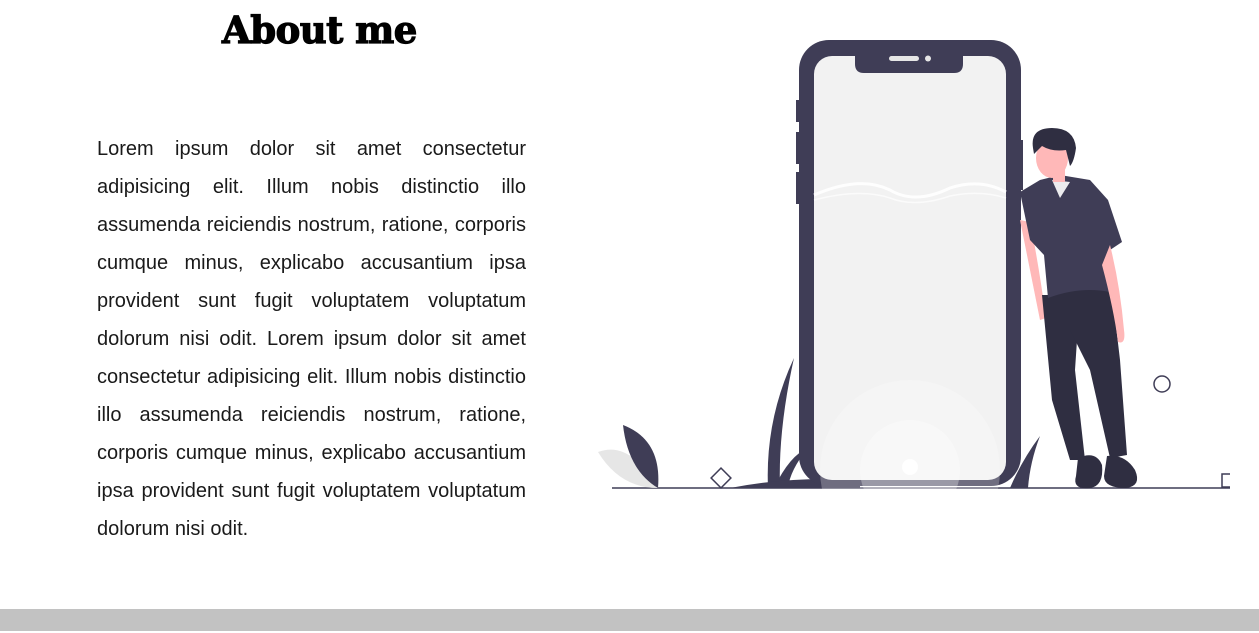  I want to click on page-title: About me, so click(319, 29).